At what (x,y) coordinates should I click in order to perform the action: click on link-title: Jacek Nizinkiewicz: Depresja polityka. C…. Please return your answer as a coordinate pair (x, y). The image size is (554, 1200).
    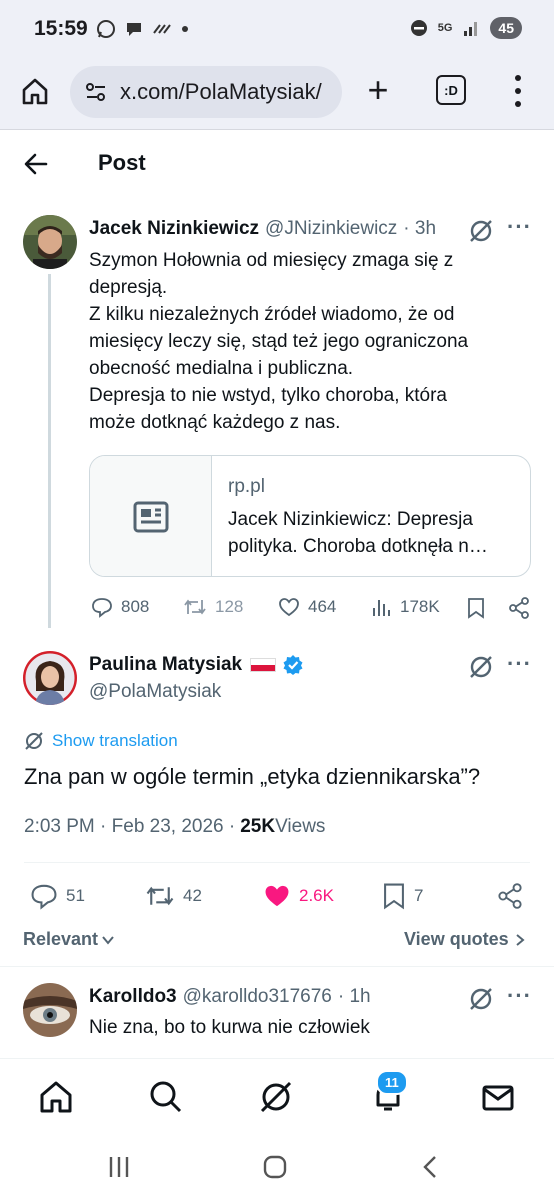
    Looking at the image, I should click on (358, 533).